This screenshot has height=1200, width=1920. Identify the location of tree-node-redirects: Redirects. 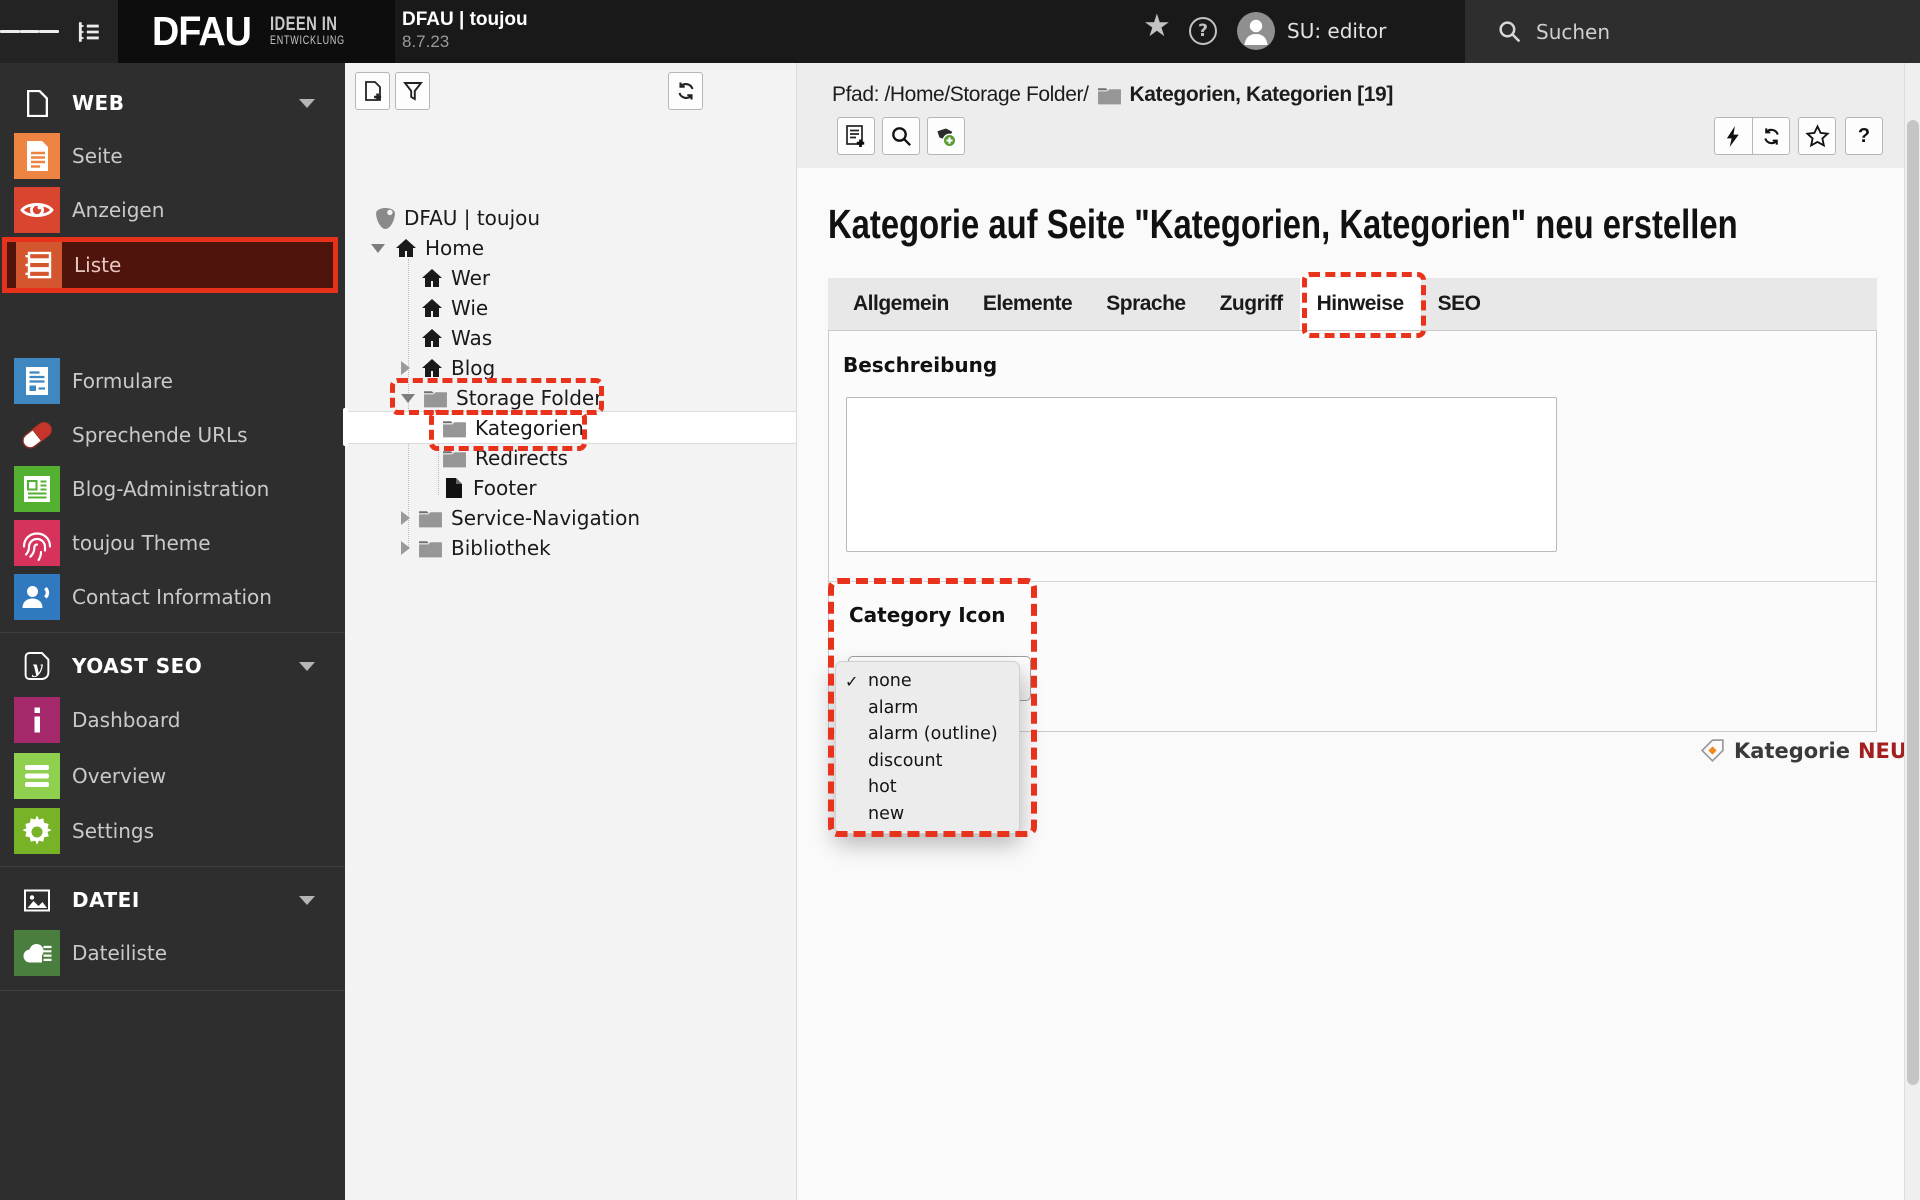
(505, 458).